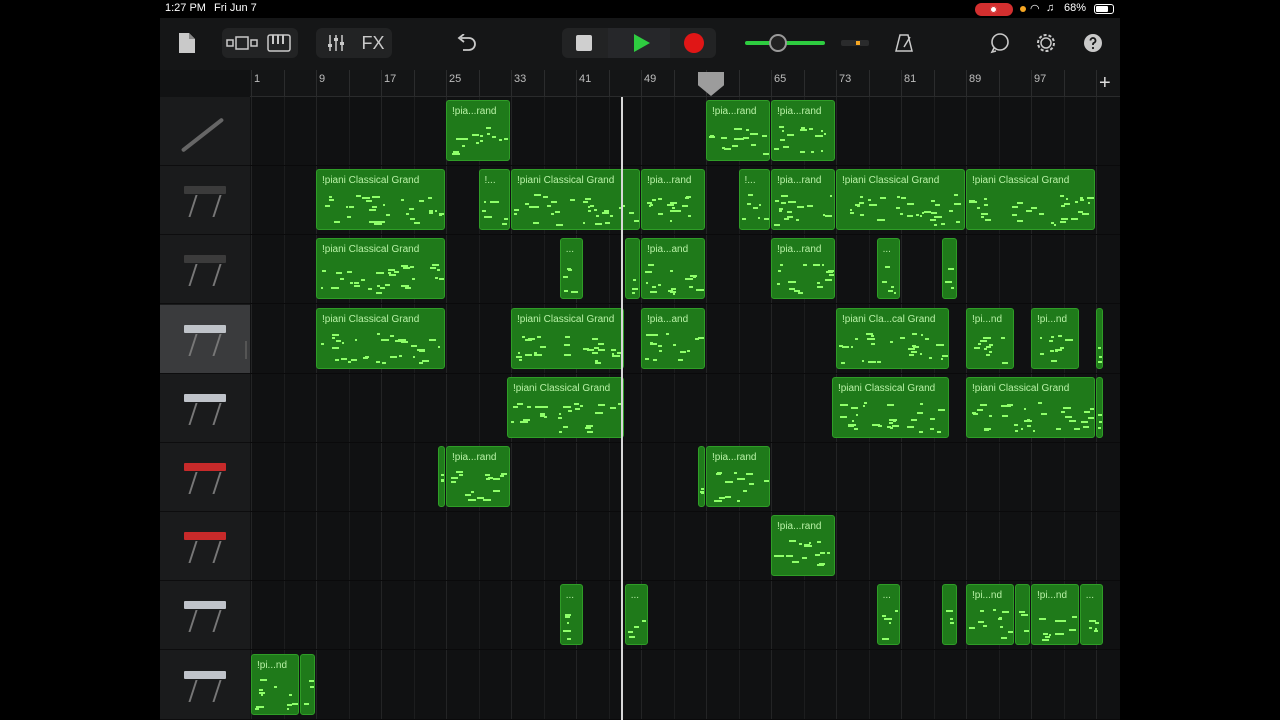 The height and width of the screenshot is (720, 1280). What do you see at coordinates (892, 338) in the screenshot?
I see `midi-region: !piani Cla...cal Grand` at bounding box center [892, 338].